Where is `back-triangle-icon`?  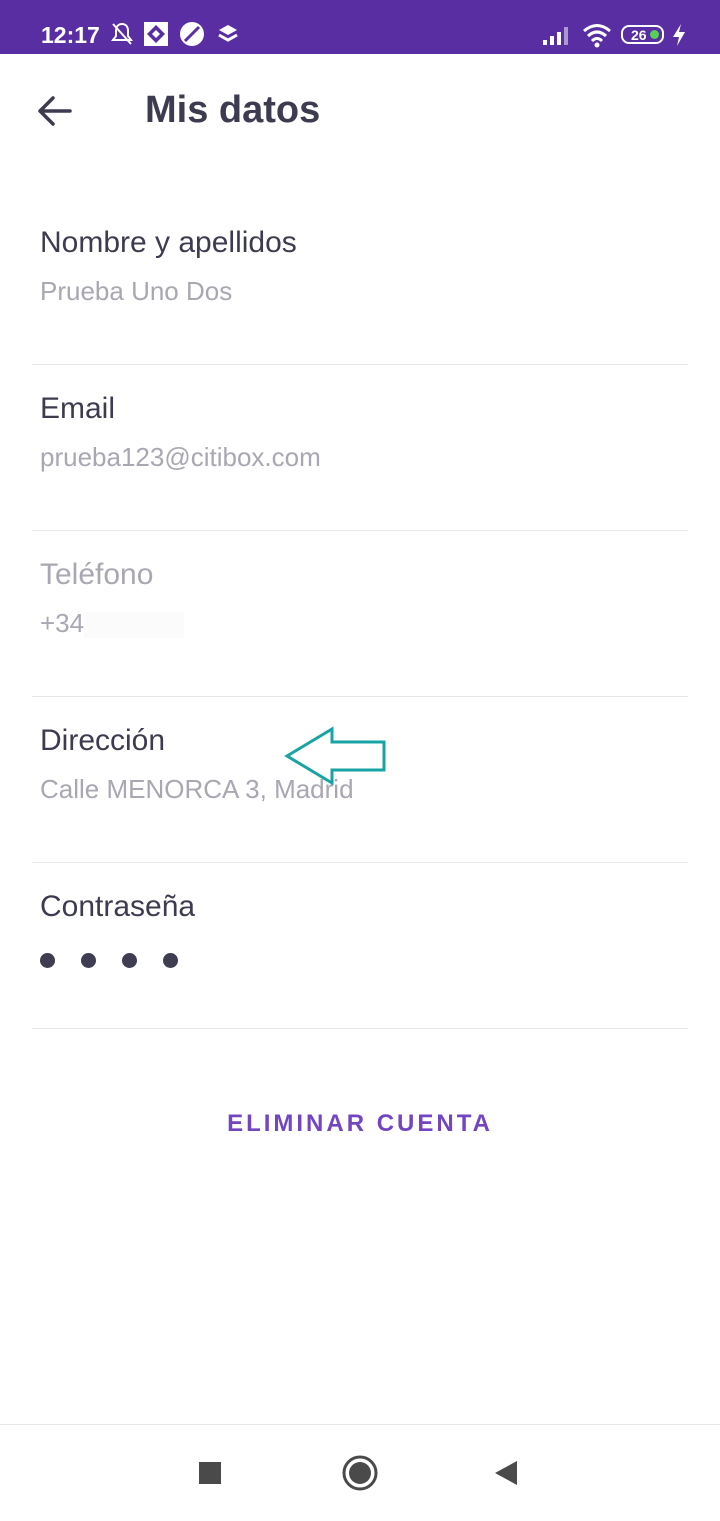 back-triangle-icon is located at coordinates (506, 1473).